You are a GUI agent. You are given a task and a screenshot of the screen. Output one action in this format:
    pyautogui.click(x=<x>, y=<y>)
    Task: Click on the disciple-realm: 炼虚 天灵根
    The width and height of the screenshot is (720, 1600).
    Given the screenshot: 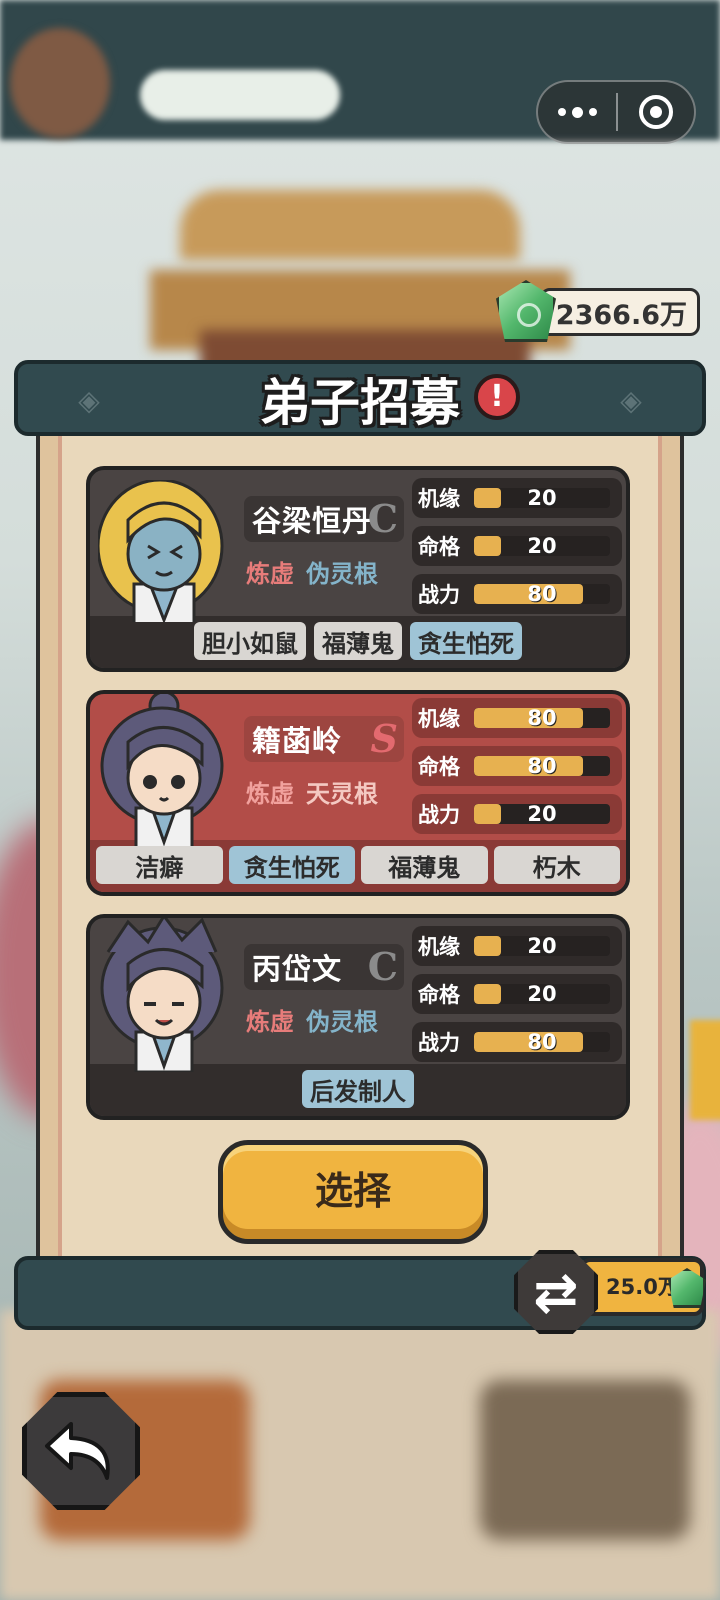 What is the action you would take?
    pyautogui.click(x=312, y=791)
    